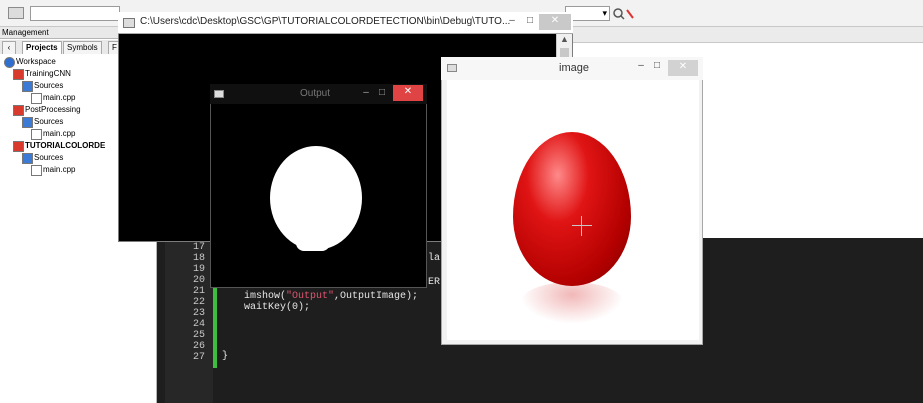 The image size is (923, 403). Describe the element at coordinates (129, 23) in the screenshot. I see `console-app-icon` at that location.